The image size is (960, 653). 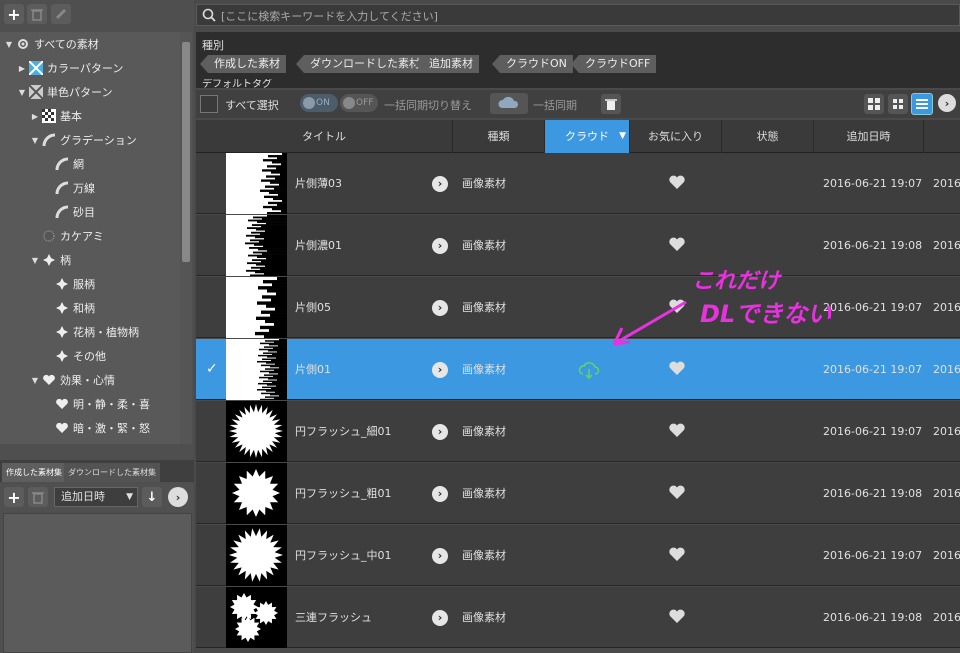 What do you see at coordinates (869, 136) in the screenshot?
I see `col-added-date: 追加日時` at bounding box center [869, 136].